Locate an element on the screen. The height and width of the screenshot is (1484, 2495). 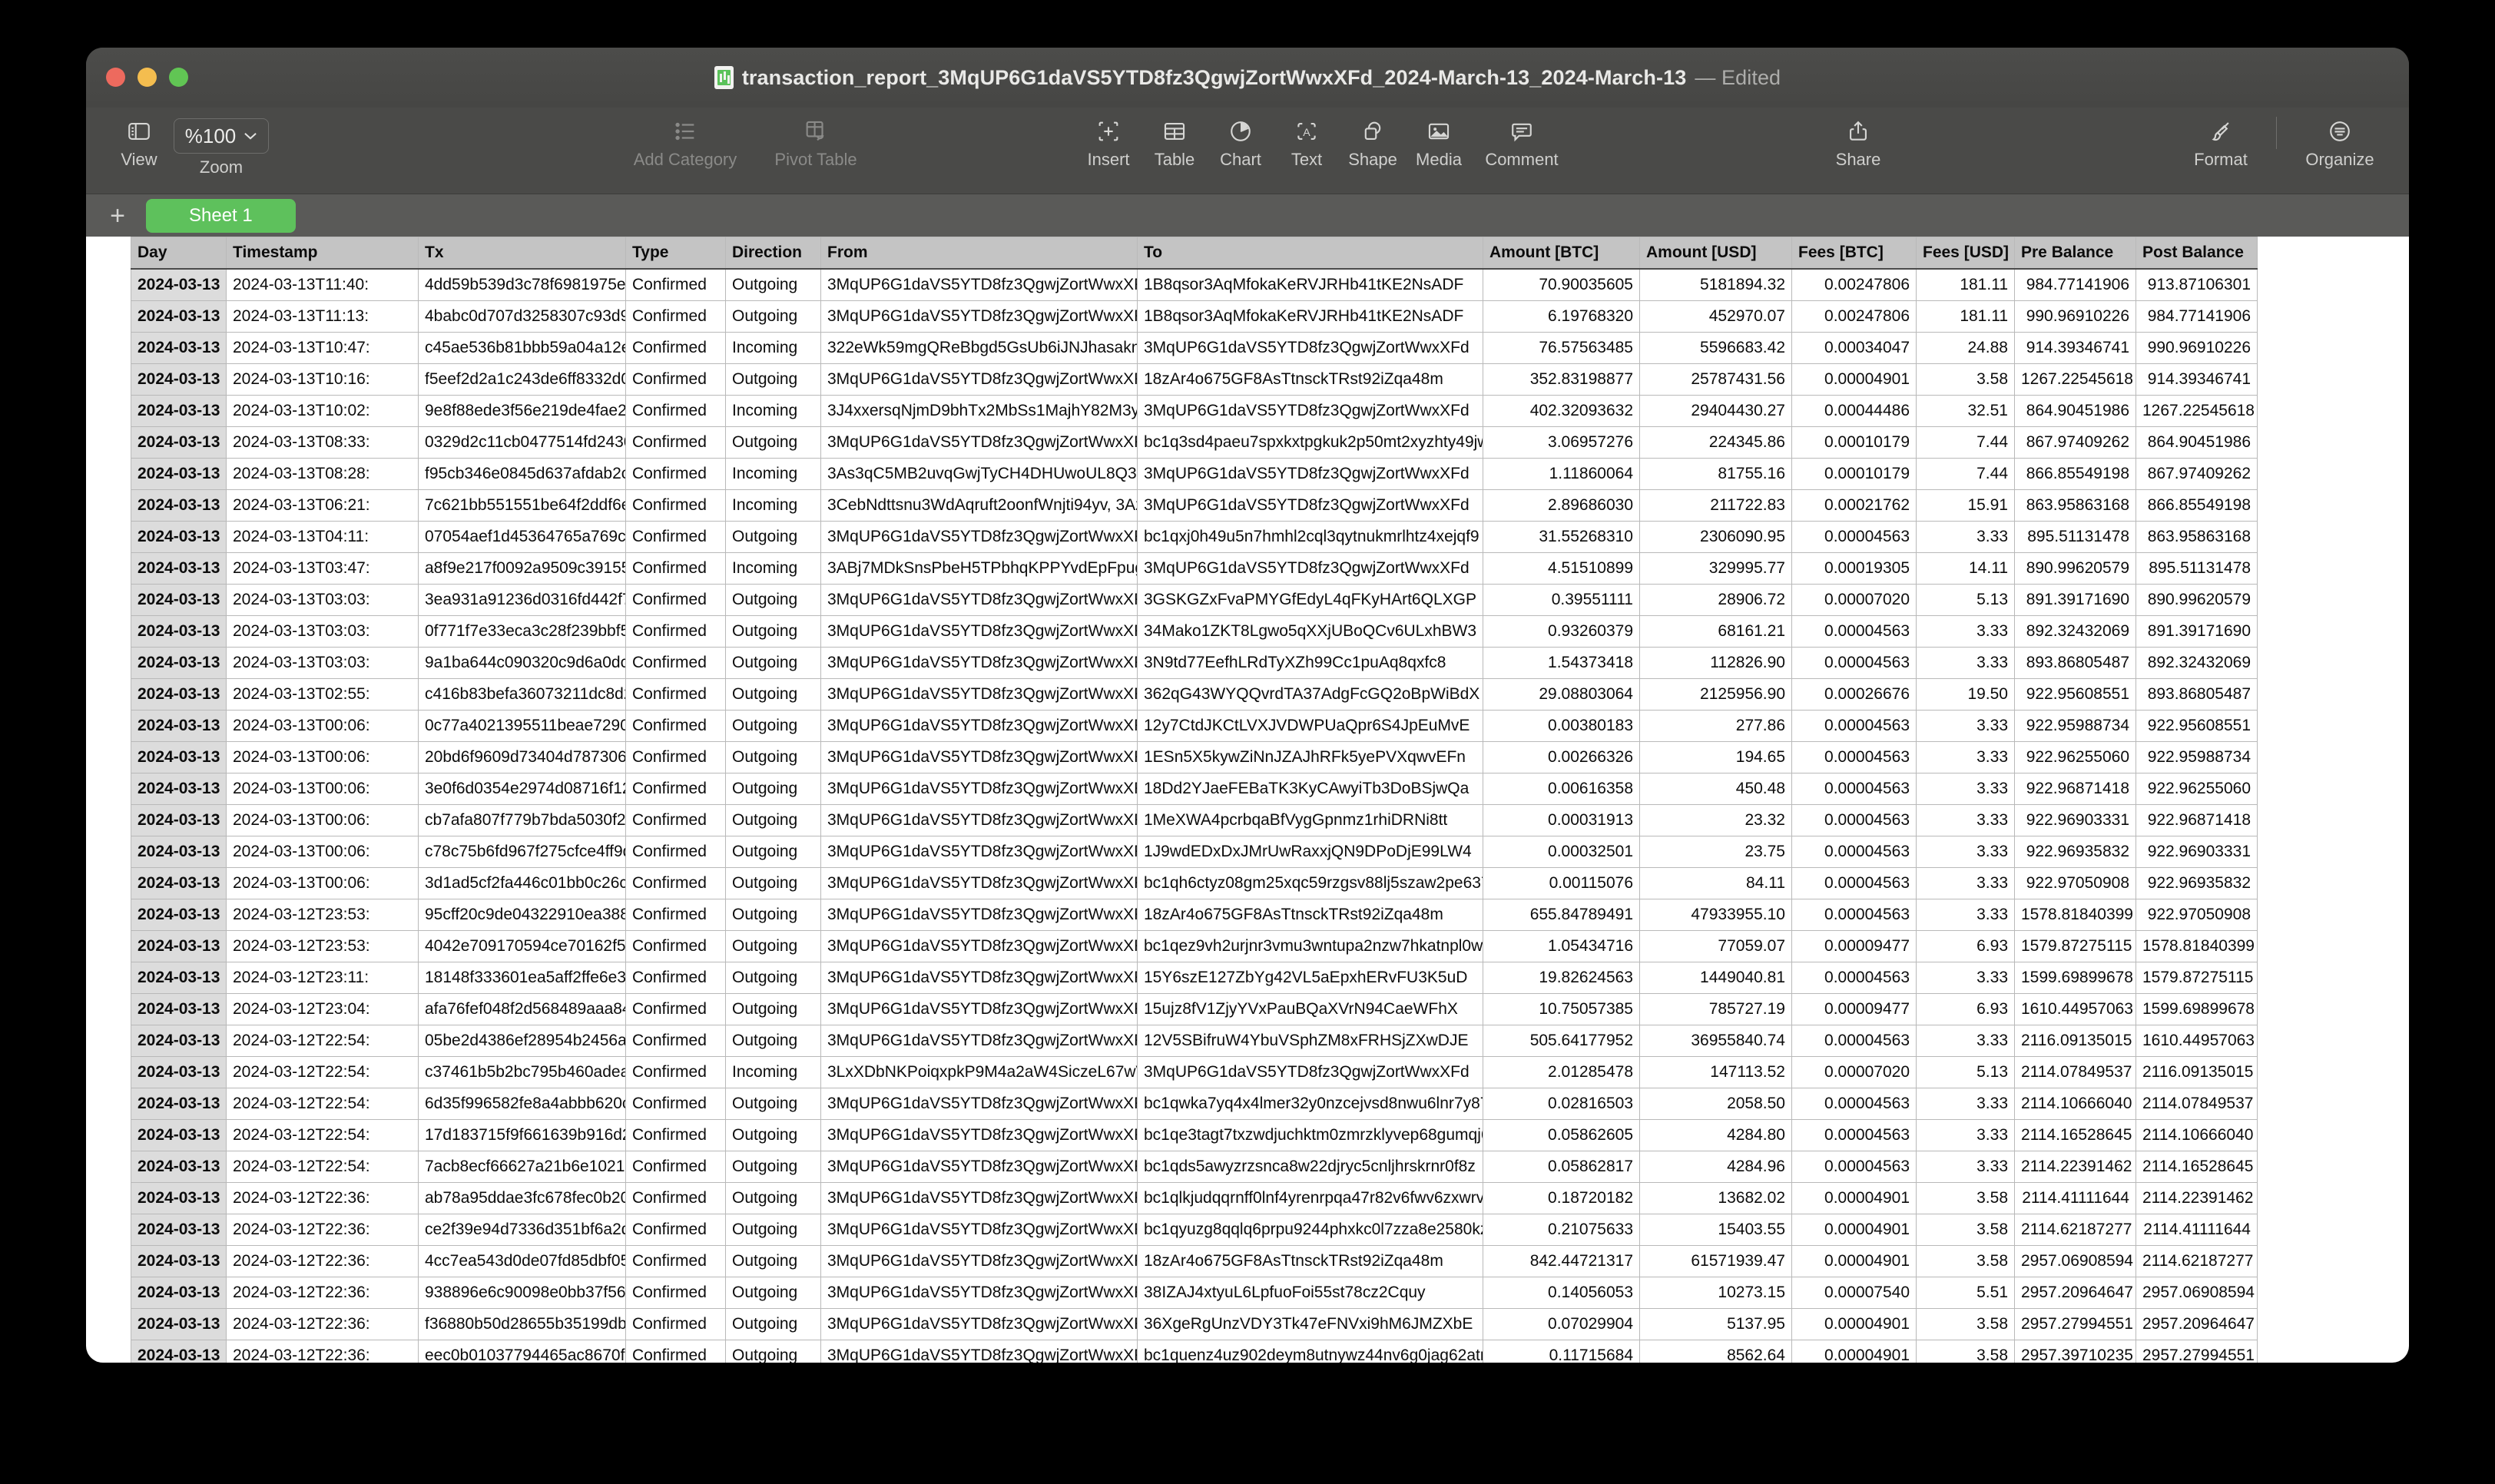
cell-pre-balance: 922.95608551 is located at coordinates (2075, 694).